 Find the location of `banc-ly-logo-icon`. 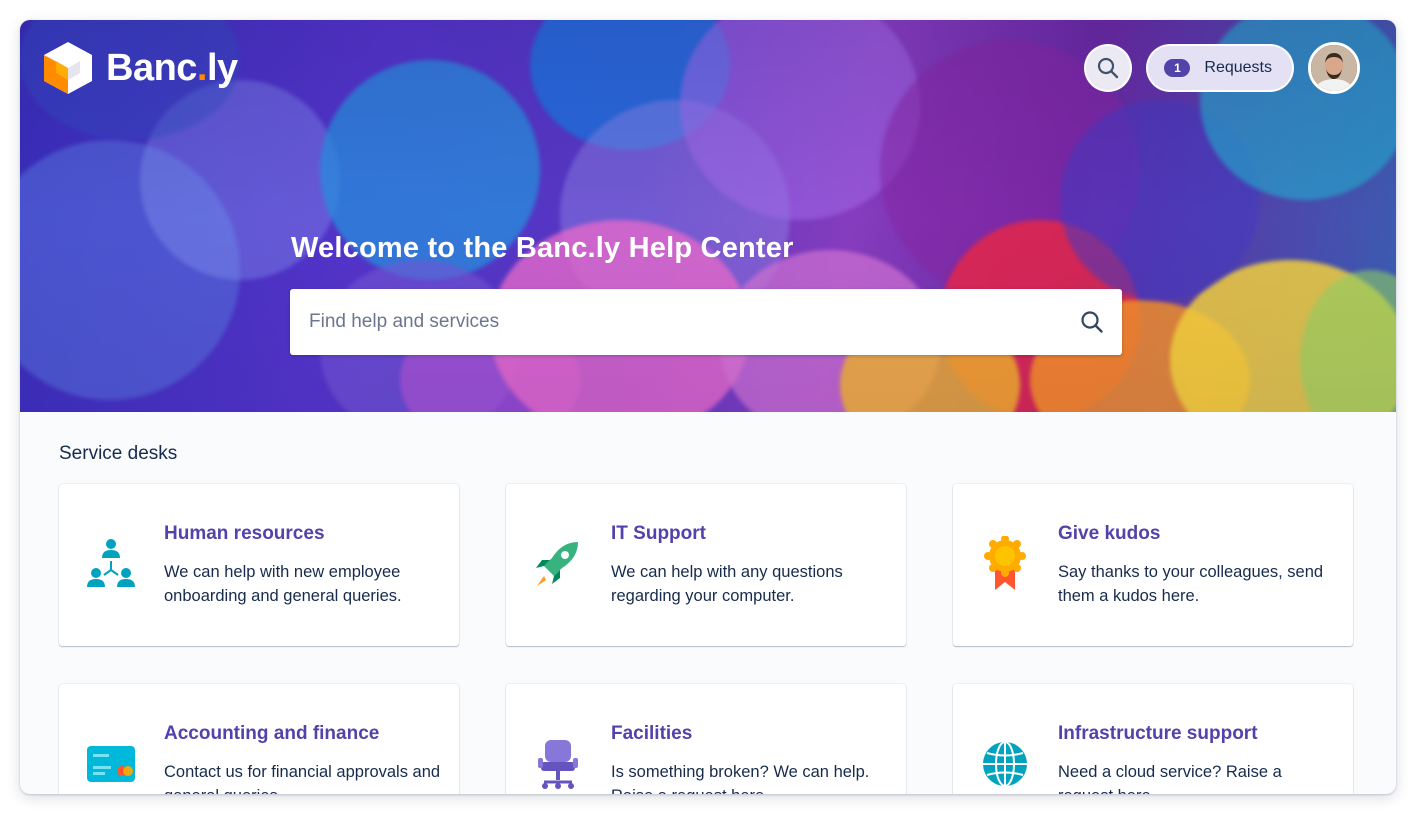

banc-ly-logo-icon is located at coordinates (68, 68).